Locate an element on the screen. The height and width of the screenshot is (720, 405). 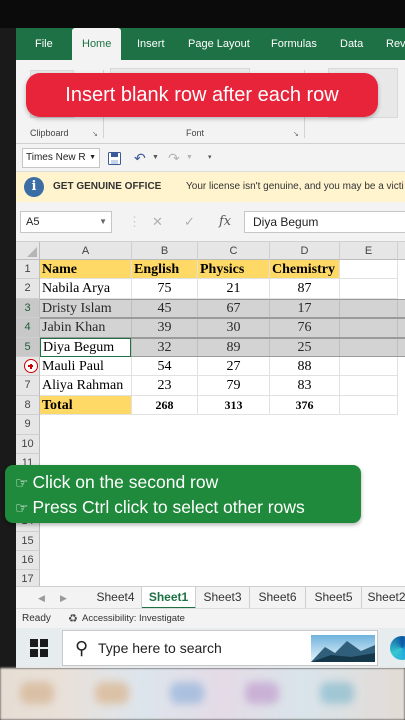
tab-file: File is located at coordinates (44, 44).